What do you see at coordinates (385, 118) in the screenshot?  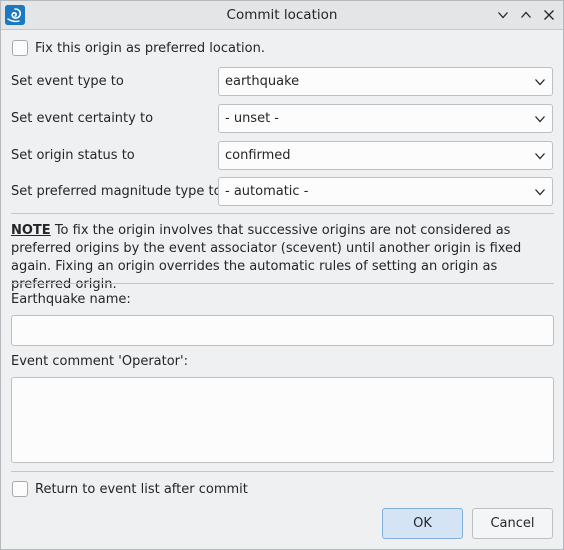 I see `event-certainty-select: - unset -` at bounding box center [385, 118].